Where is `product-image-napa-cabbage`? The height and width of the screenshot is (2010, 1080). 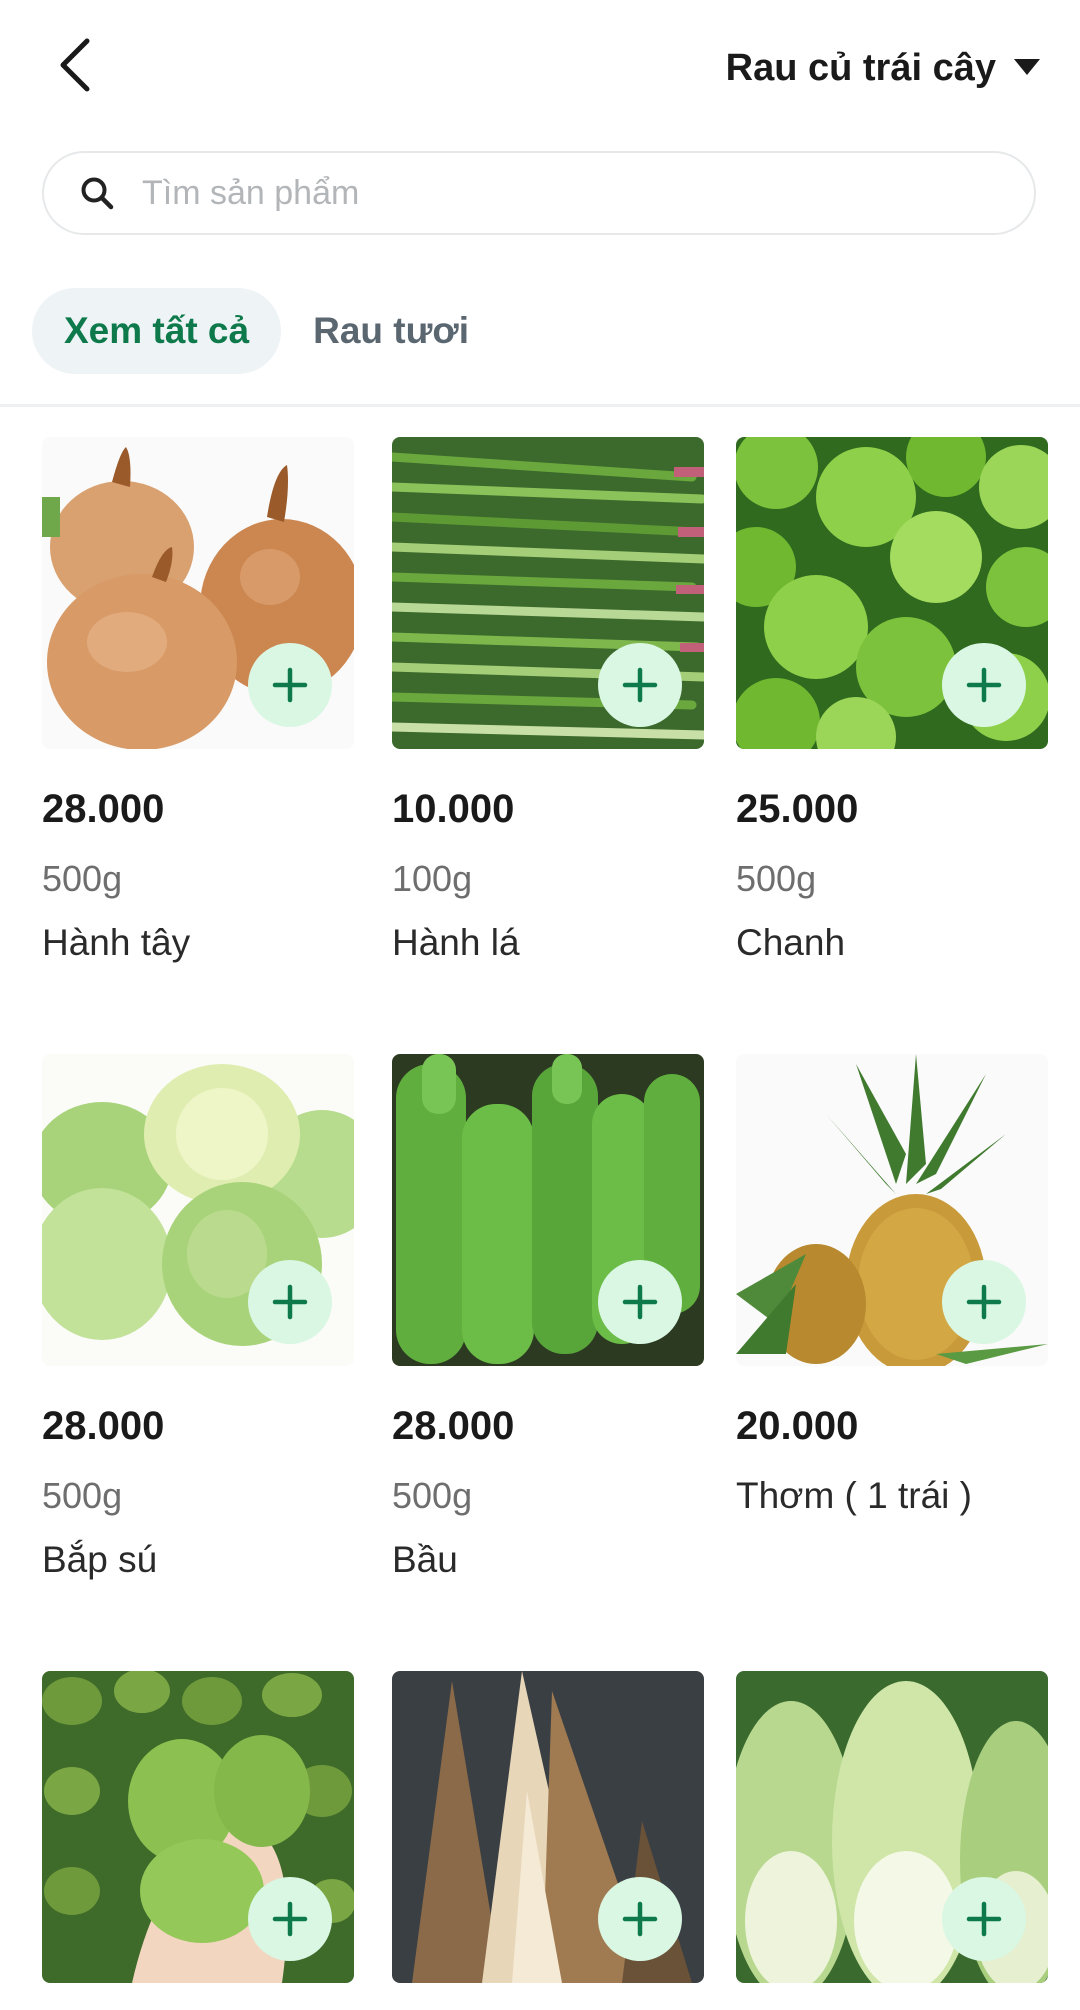 product-image-napa-cabbage is located at coordinates (892, 1827).